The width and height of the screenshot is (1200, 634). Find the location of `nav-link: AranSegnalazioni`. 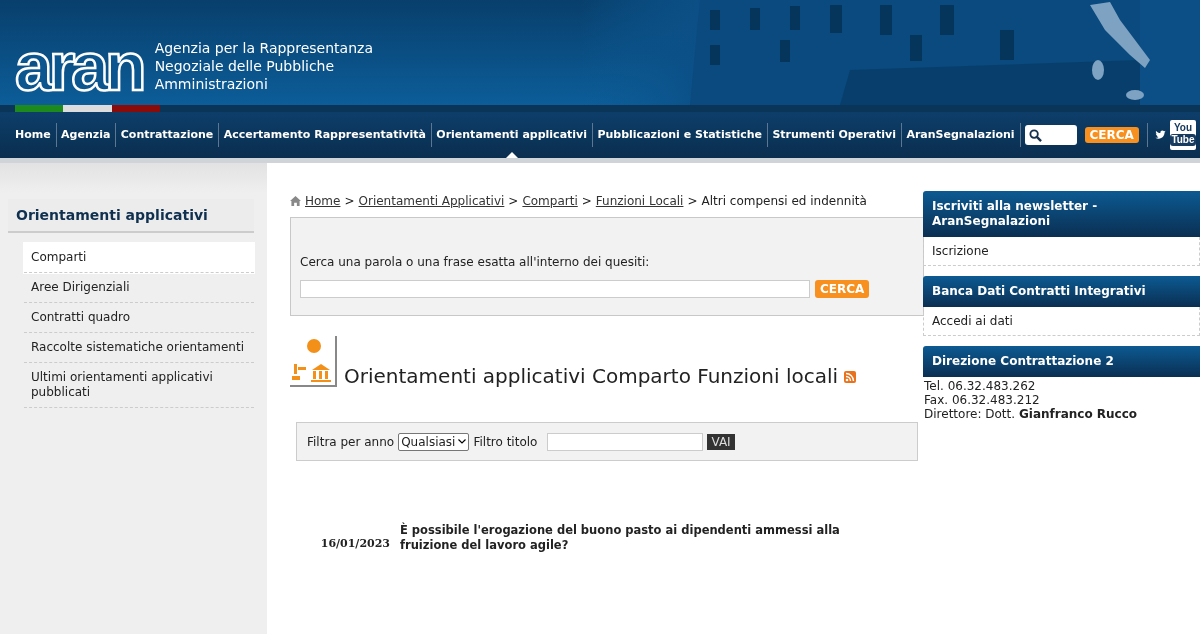

nav-link: AranSegnalazioni is located at coordinates (960, 135).